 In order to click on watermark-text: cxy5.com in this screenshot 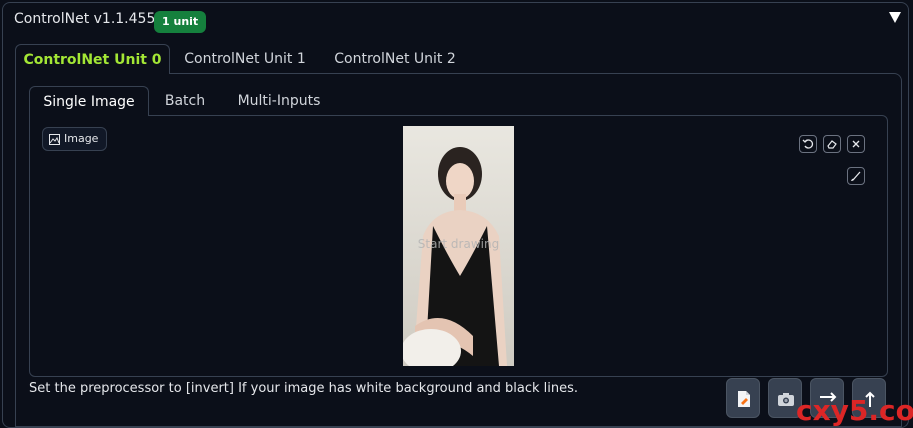, I will do `click(854, 410)`.